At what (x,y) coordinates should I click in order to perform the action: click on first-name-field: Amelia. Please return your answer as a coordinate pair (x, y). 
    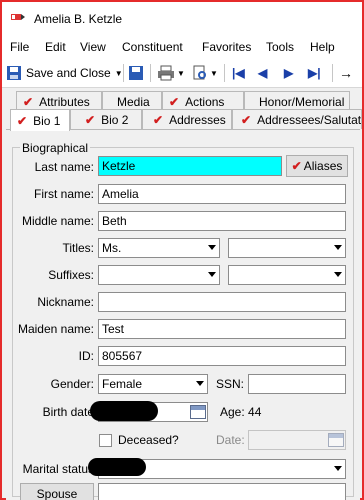
    Looking at the image, I should click on (222, 194).